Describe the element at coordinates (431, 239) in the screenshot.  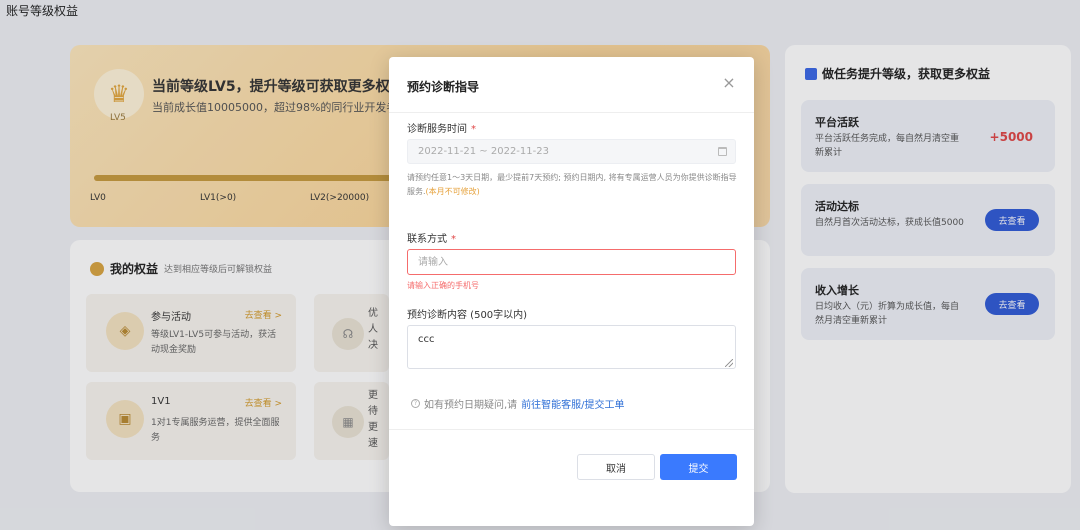
I see `contact-label: 联系方式 *` at that location.